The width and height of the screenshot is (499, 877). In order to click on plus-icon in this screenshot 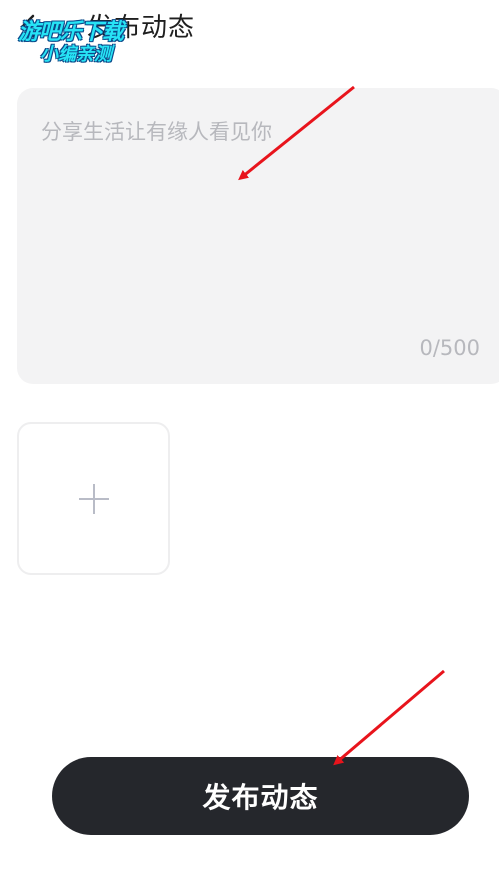, I will do `click(93, 498)`.